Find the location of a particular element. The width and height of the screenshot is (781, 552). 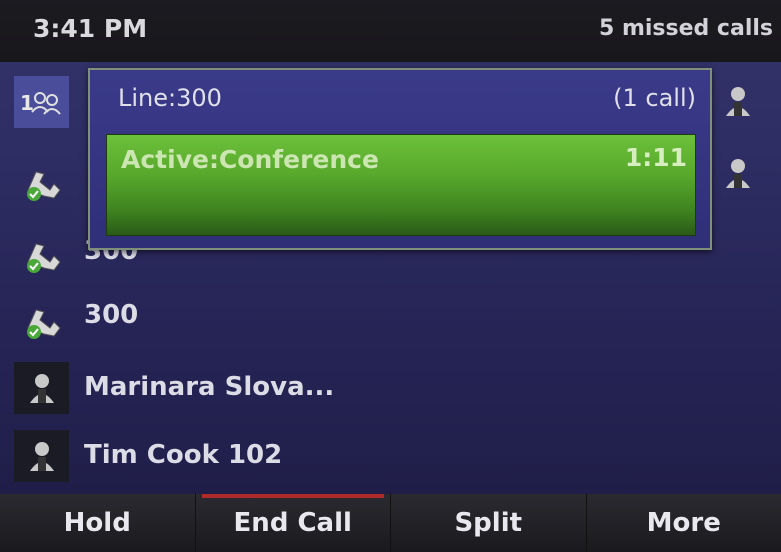

line-key-6-label: Tim Cook 102 is located at coordinates (183, 455).